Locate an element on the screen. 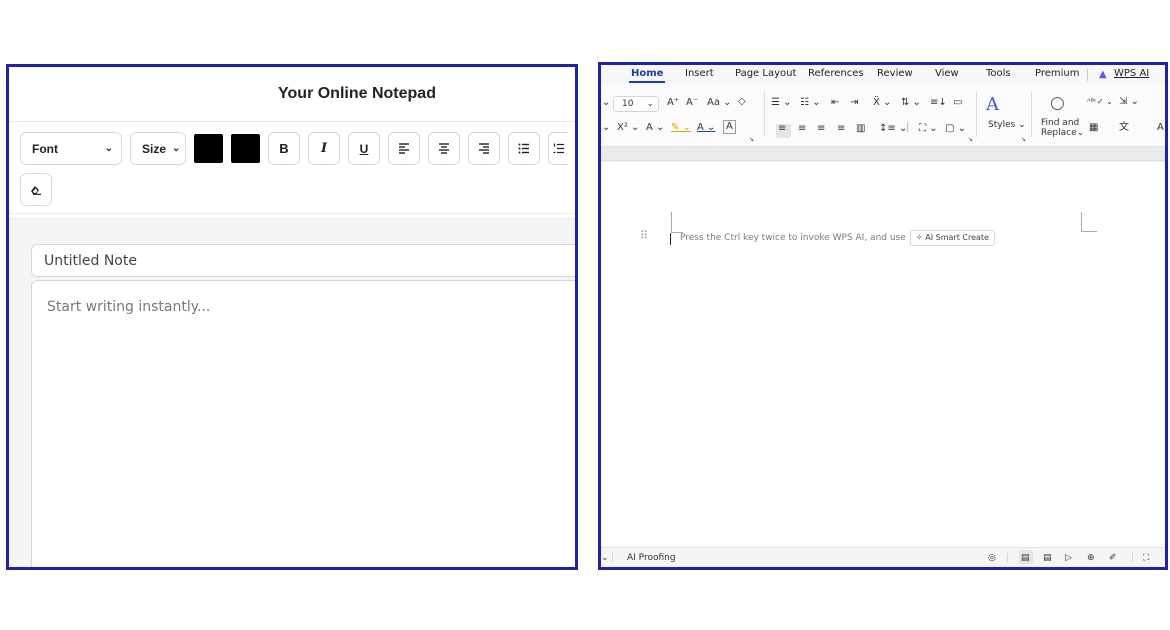  shading-icon: ⛶ ⌄ is located at coordinates (928, 129).